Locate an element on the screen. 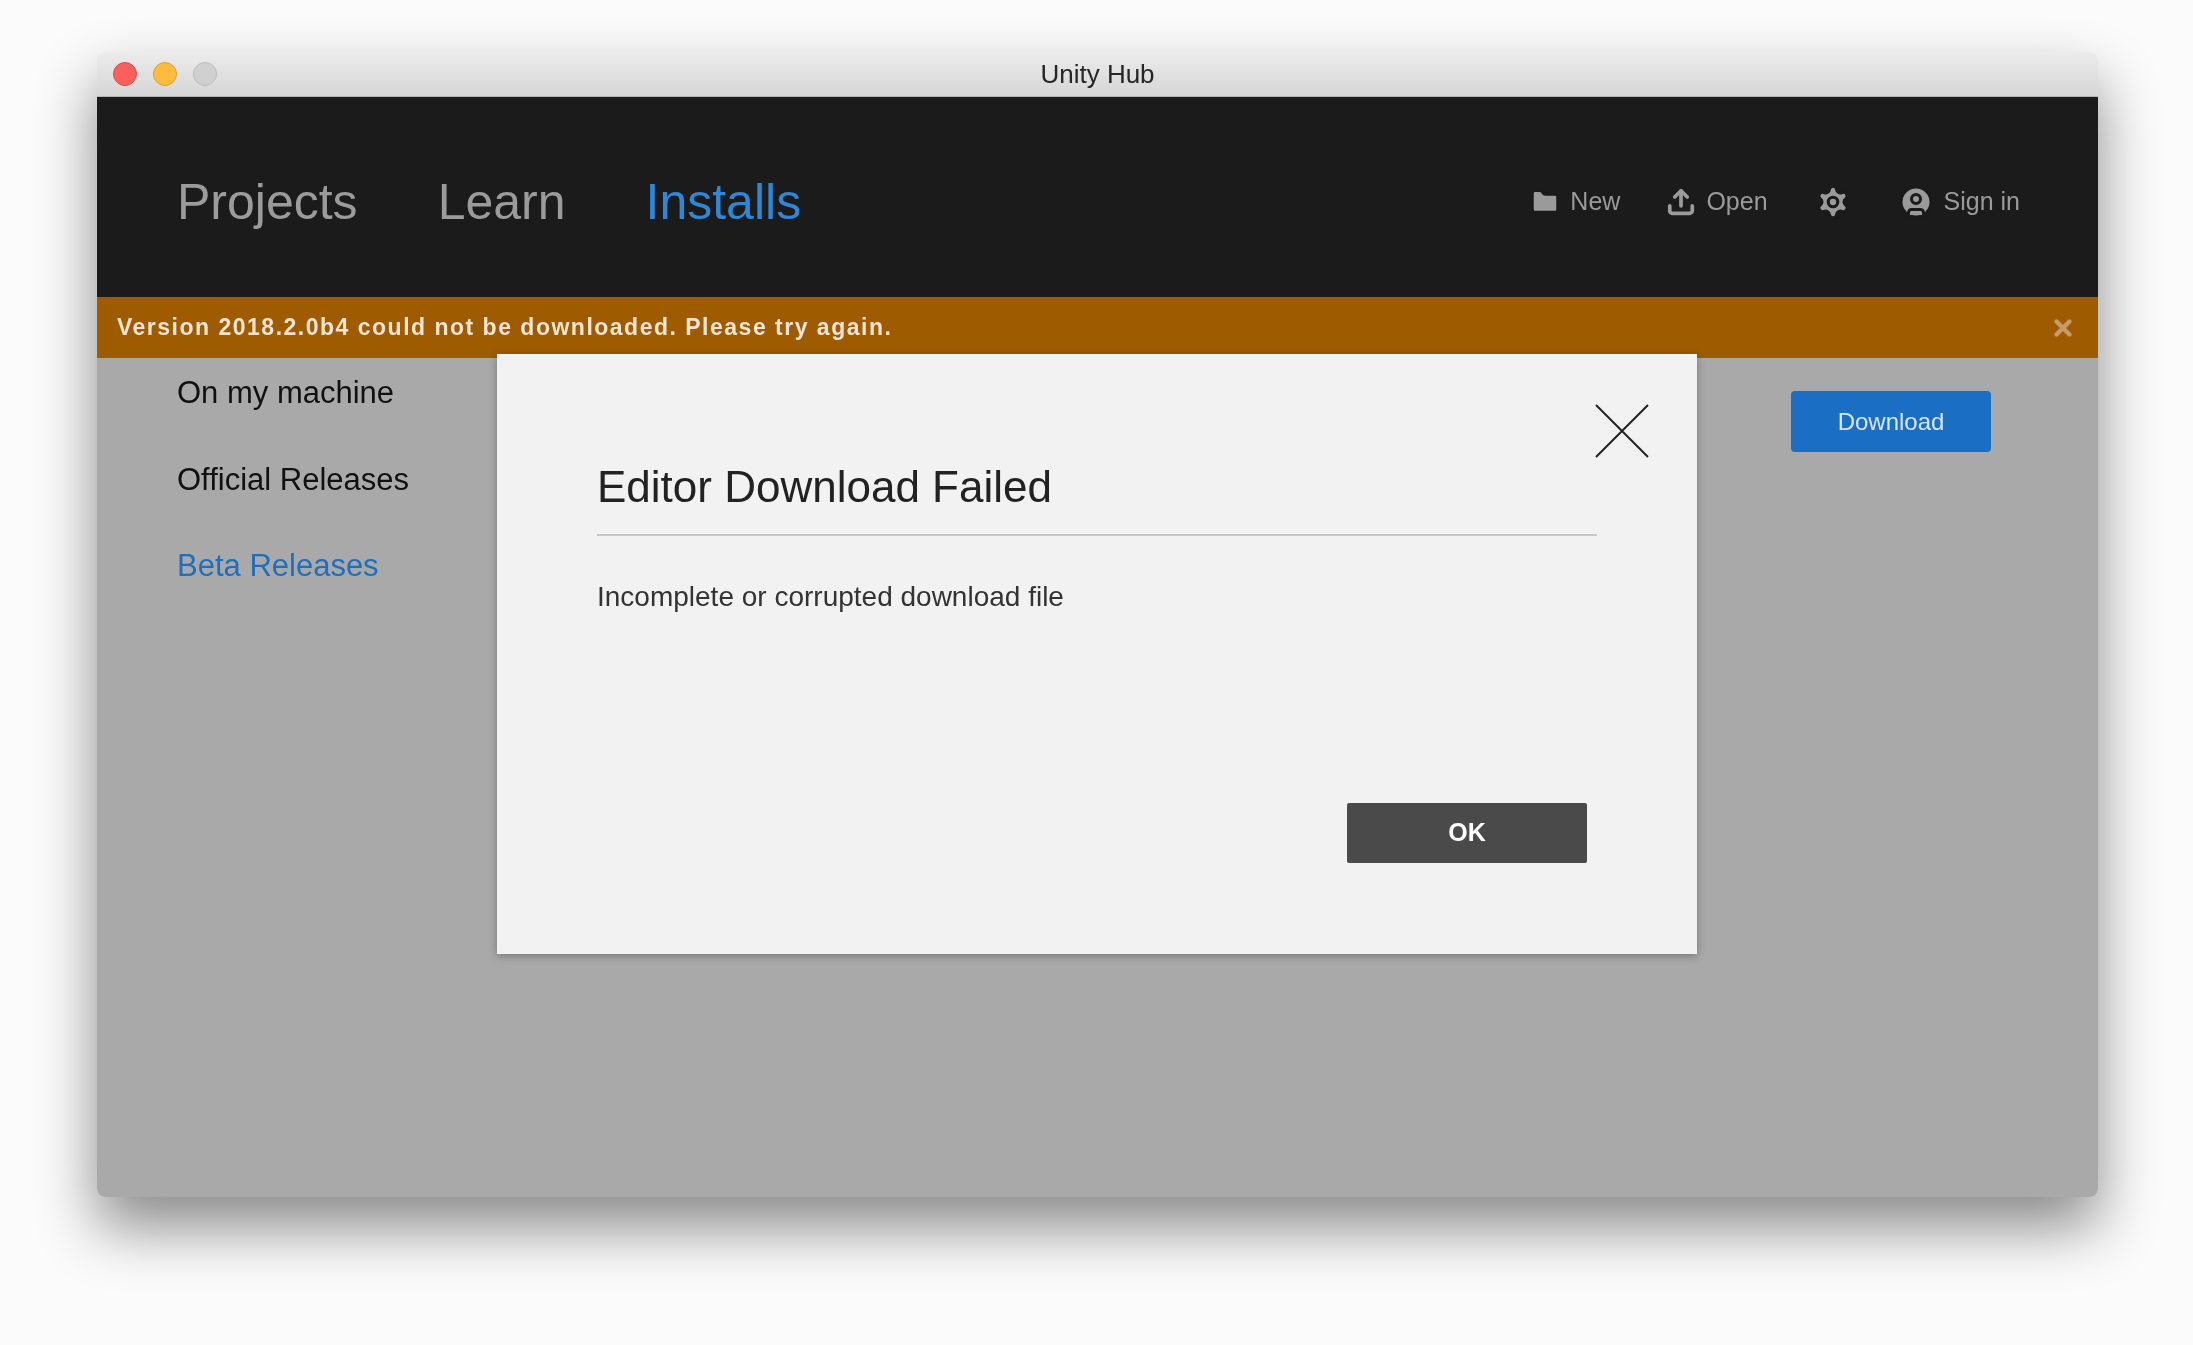  close-icon is located at coordinates (1622, 431).